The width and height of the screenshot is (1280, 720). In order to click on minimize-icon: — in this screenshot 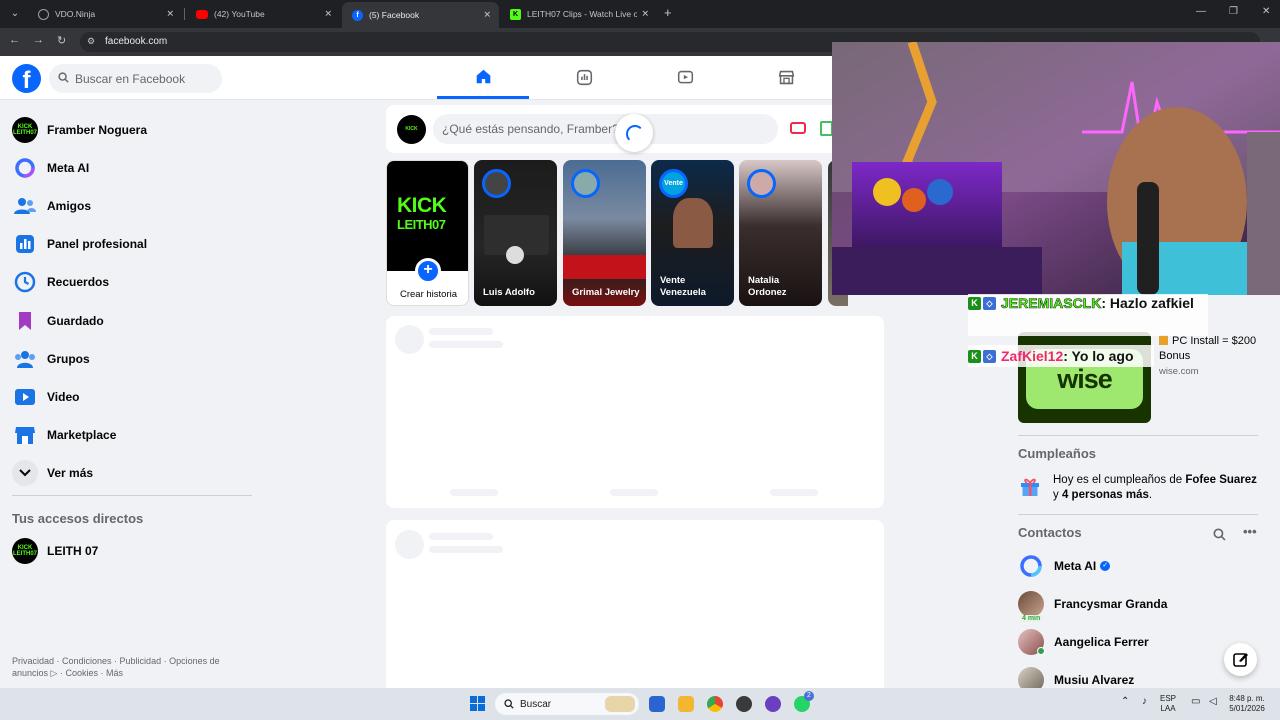, I will do `click(1201, 11)`.